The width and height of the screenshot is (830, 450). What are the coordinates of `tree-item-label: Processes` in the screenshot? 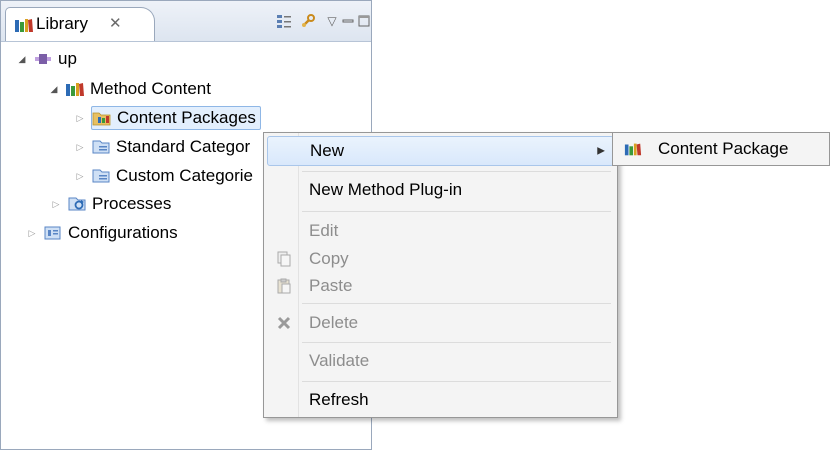 It's located at (132, 203).